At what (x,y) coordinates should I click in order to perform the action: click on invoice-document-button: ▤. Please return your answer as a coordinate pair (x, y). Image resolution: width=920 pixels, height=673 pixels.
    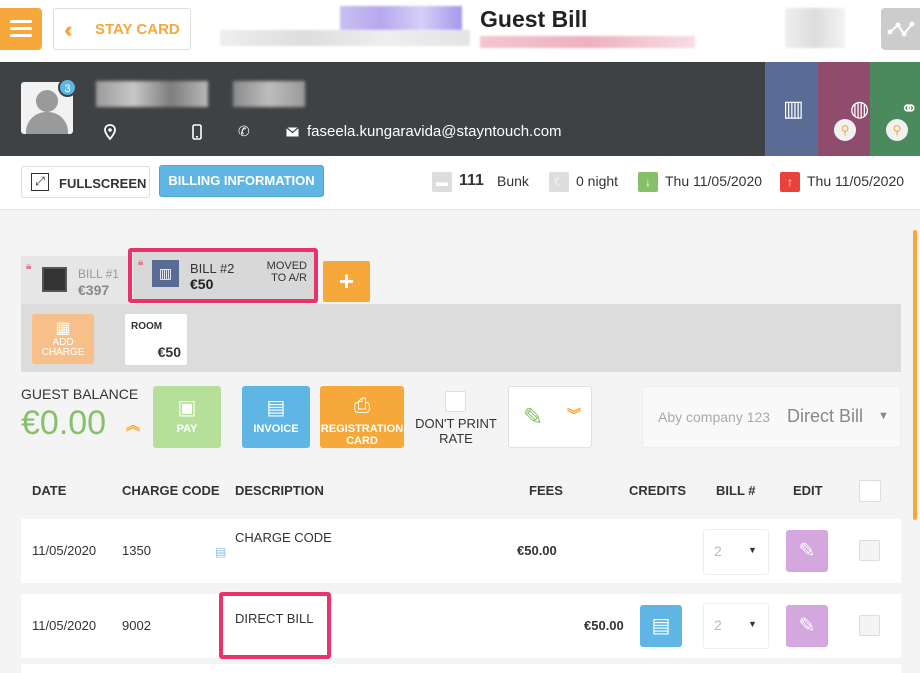
    Looking at the image, I should click on (661, 626).